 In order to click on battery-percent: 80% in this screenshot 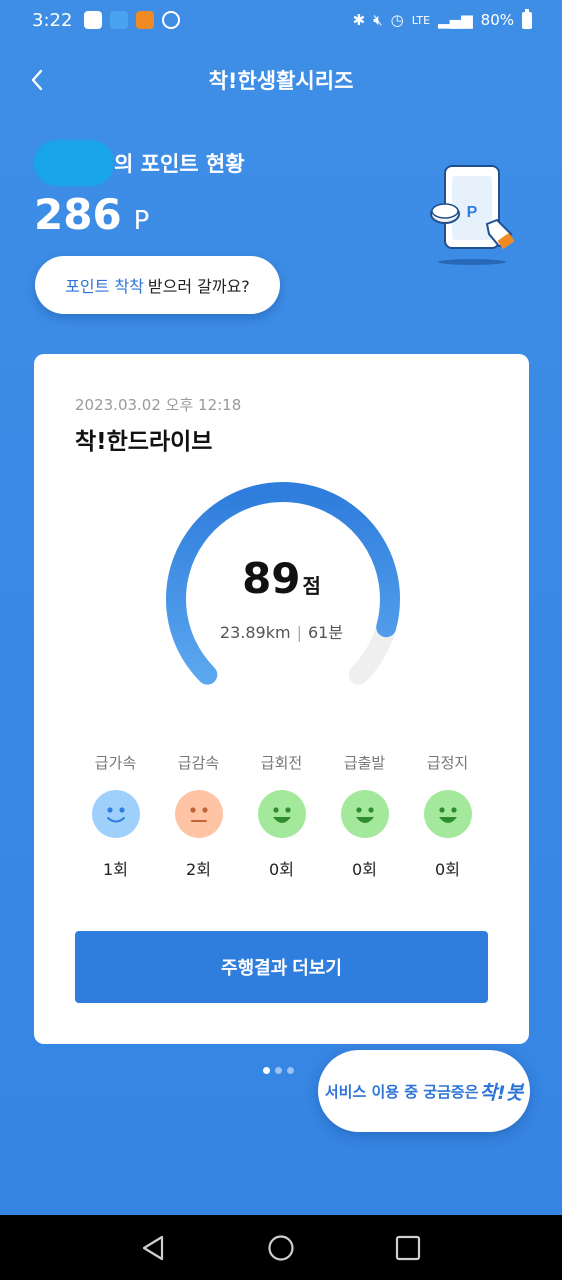, I will do `click(497, 20)`.